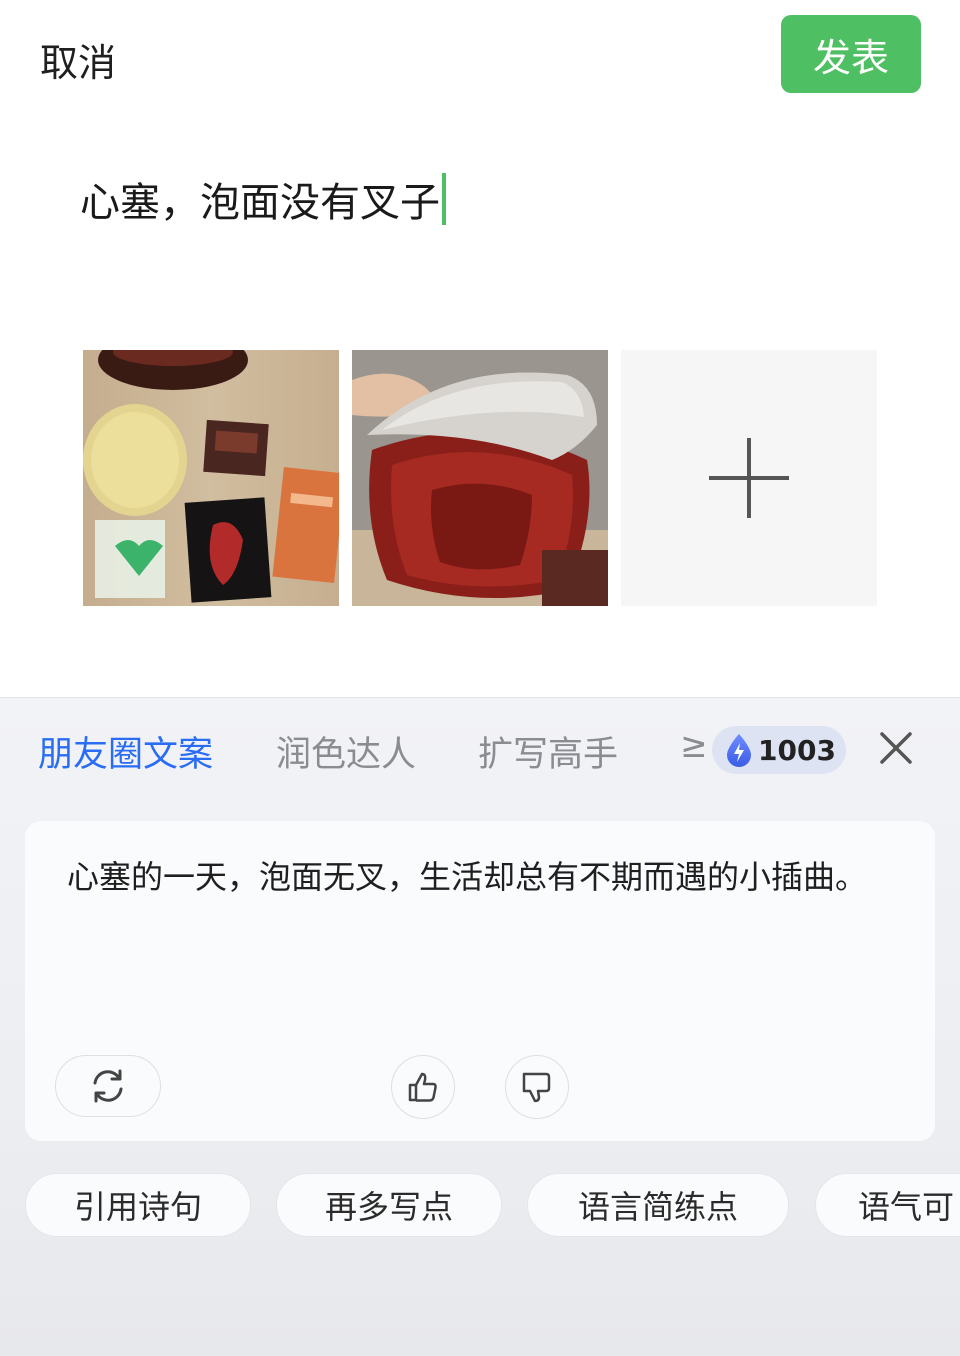 The image size is (960, 1356). Describe the element at coordinates (480, 55) in the screenshot. I see `top-bar: 取消 发表` at that location.